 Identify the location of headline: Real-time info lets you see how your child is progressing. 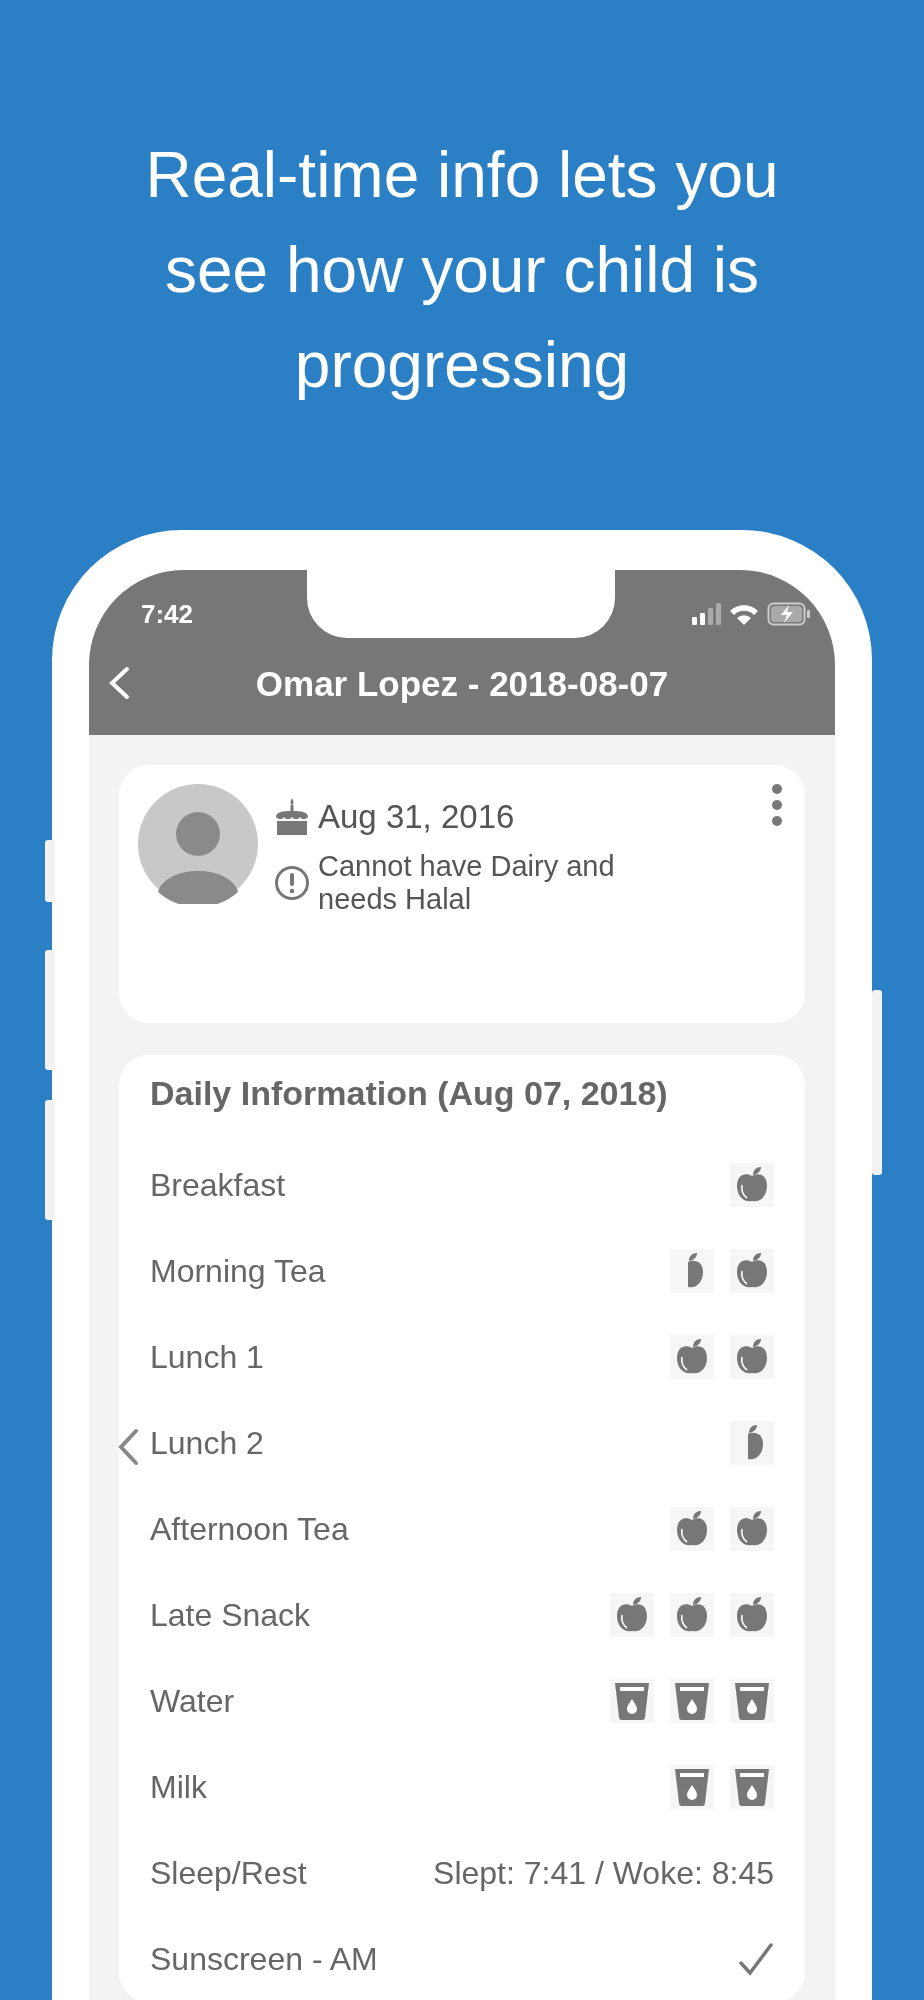
(462, 270).